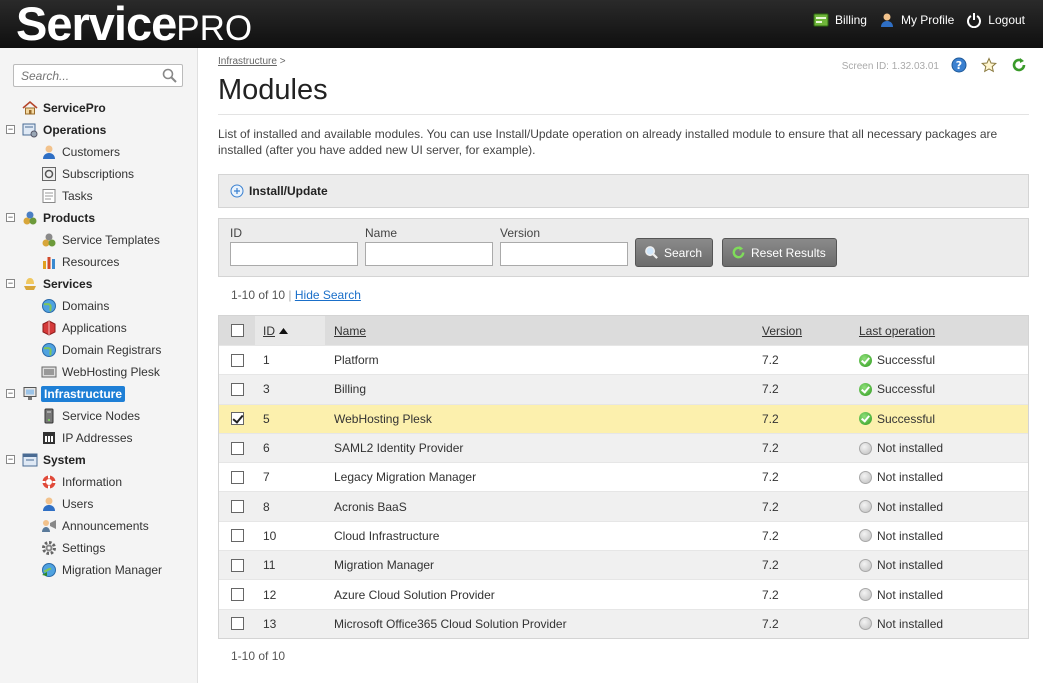 This screenshot has height=683, width=1043. What do you see at coordinates (84, 75) in the screenshot?
I see `sidebar-search-input` at bounding box center [84, 75].